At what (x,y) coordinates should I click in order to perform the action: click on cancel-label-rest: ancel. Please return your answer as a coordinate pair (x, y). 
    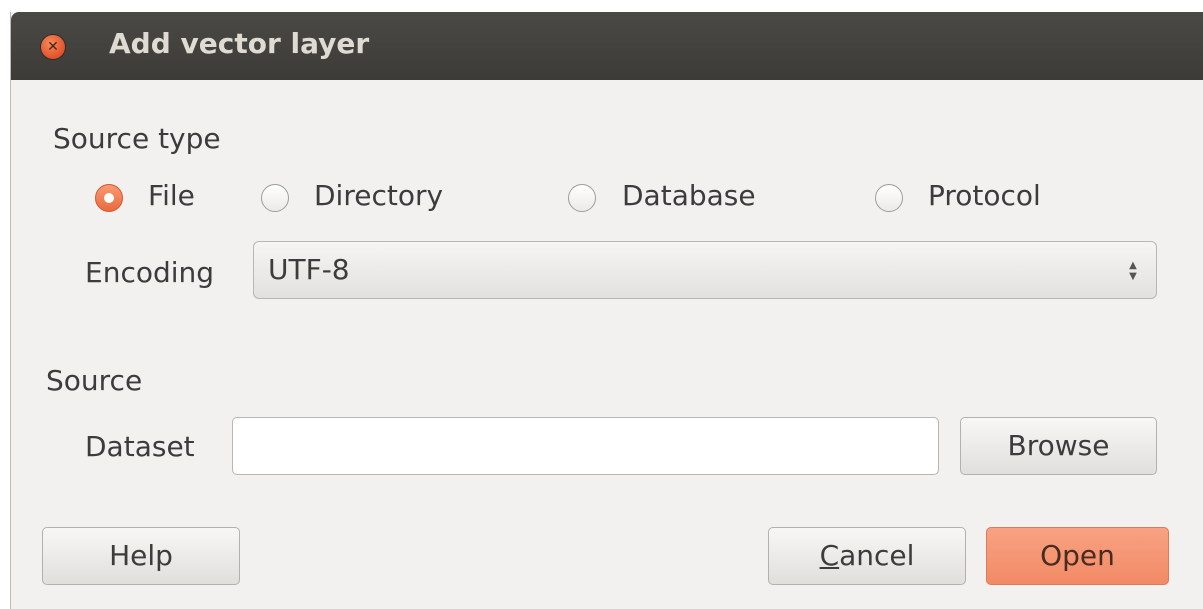
    Looking at the image, I should click on (877, 555).